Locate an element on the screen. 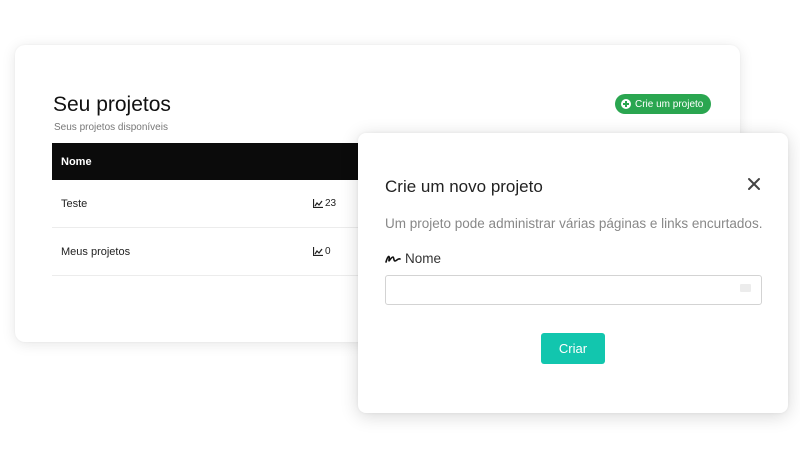 This screenshot has width=800, height=450. create-button: Criar is located at coordinates (573, 348).